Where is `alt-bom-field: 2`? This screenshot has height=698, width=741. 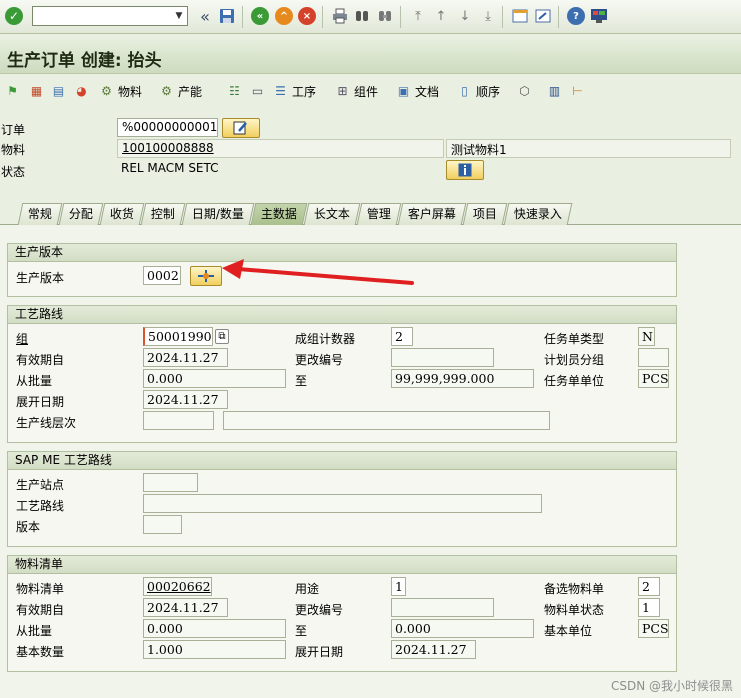 alt-bom-field: 2 is located at coordinates (649, 586).